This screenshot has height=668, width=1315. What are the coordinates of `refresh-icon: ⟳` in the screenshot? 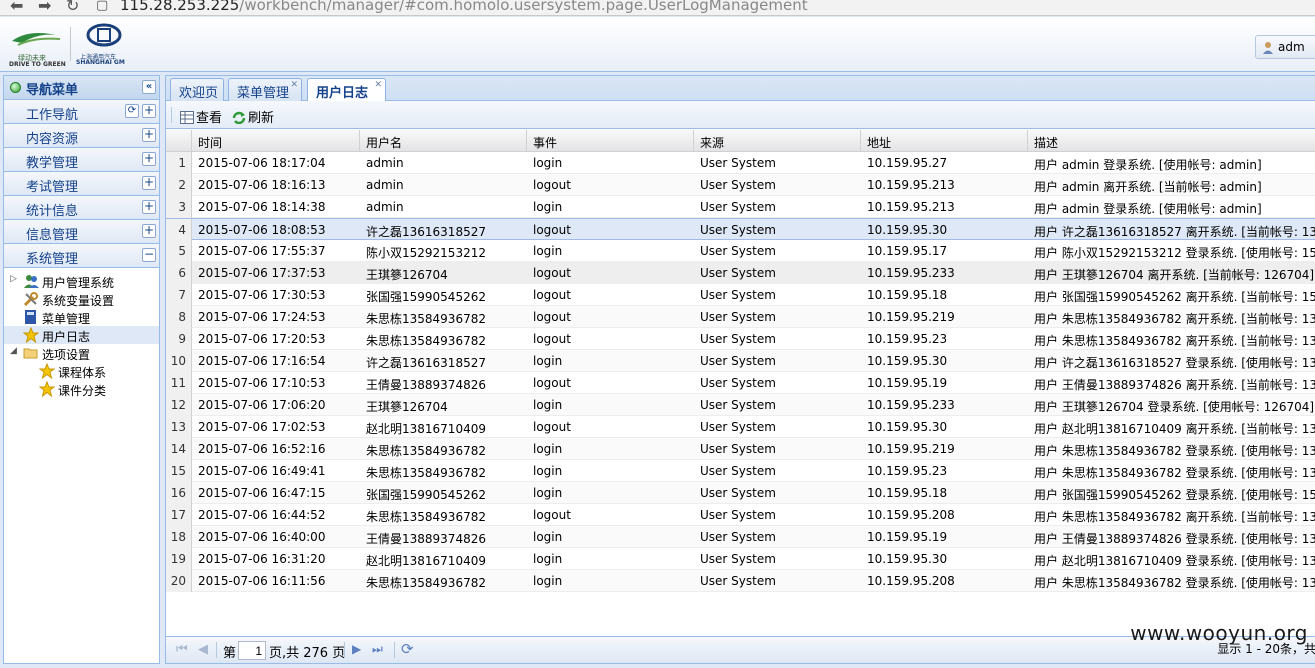 It's located at (132, 111).